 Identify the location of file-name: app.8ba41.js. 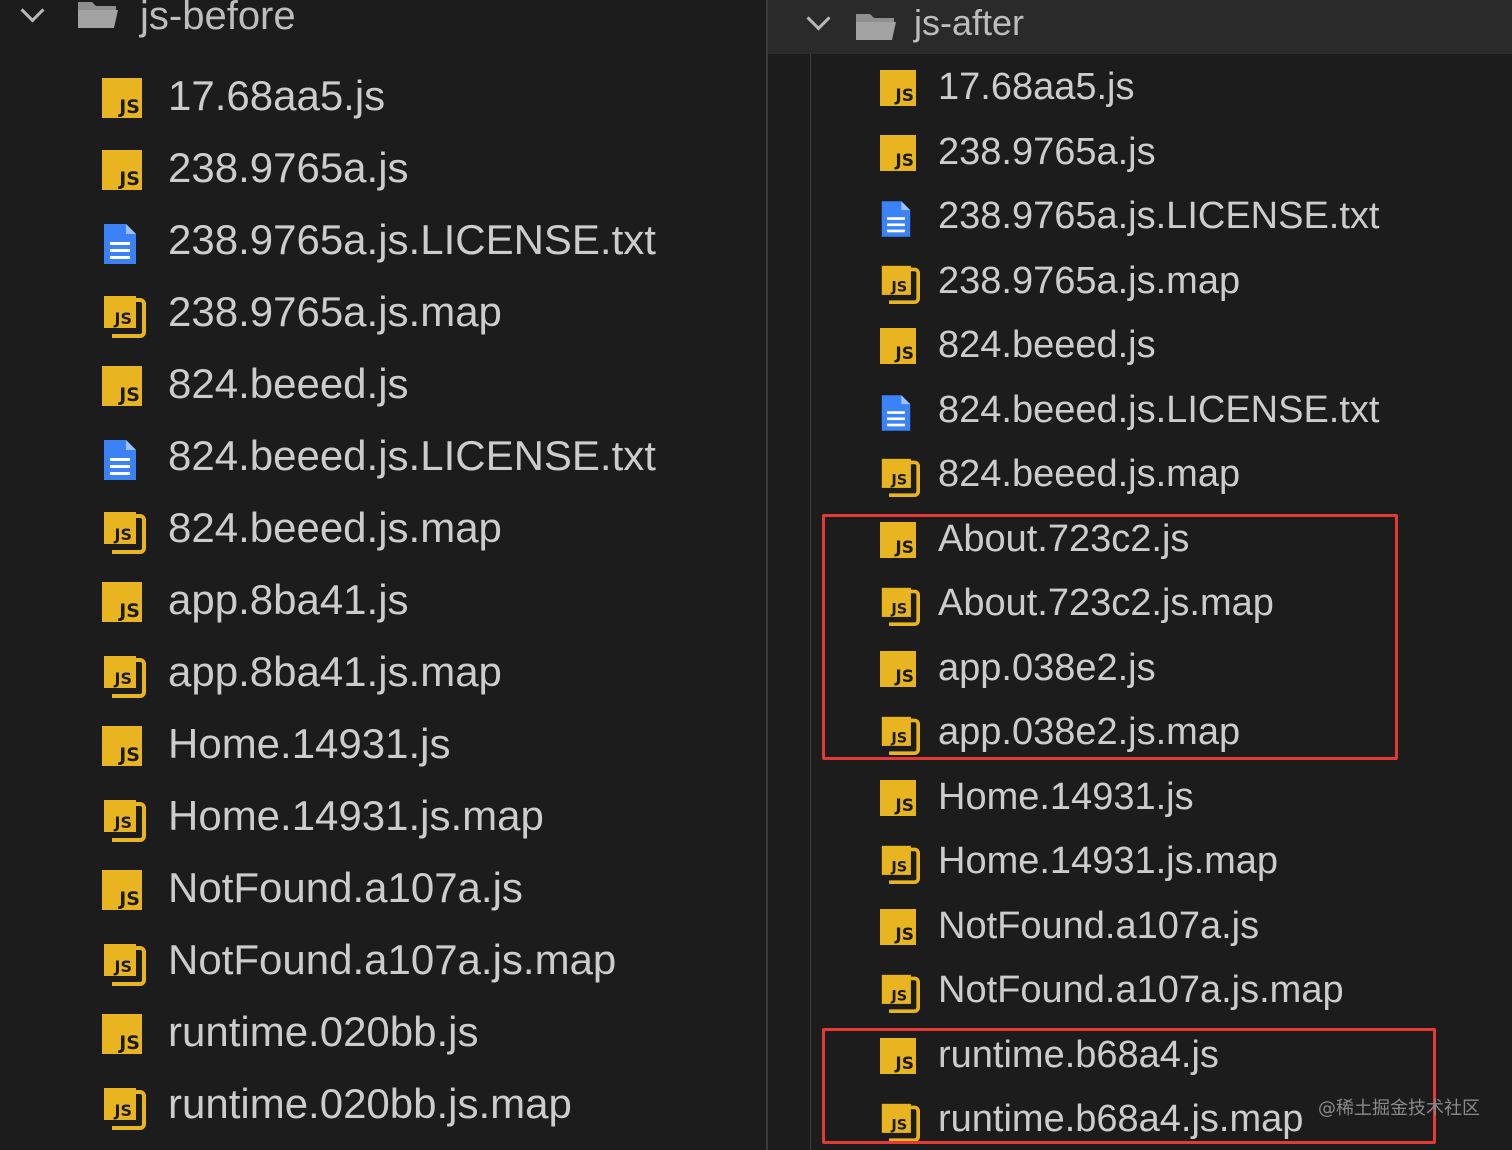
(288, 599).